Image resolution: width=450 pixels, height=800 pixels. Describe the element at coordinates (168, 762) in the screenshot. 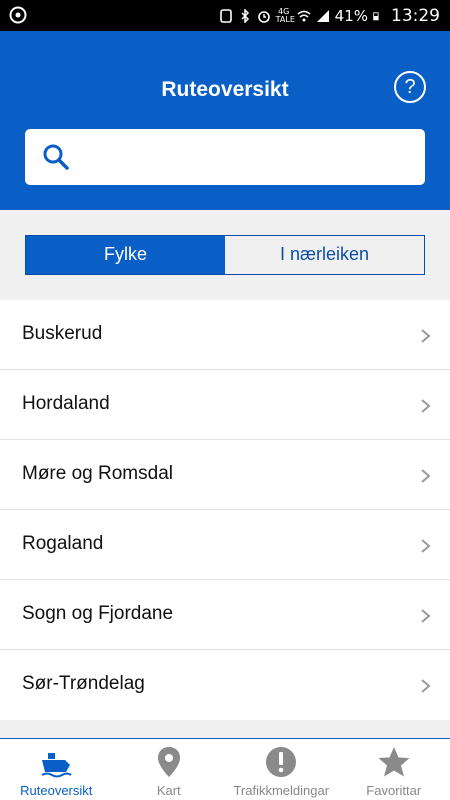

I see `map-pin-icon` at that location.